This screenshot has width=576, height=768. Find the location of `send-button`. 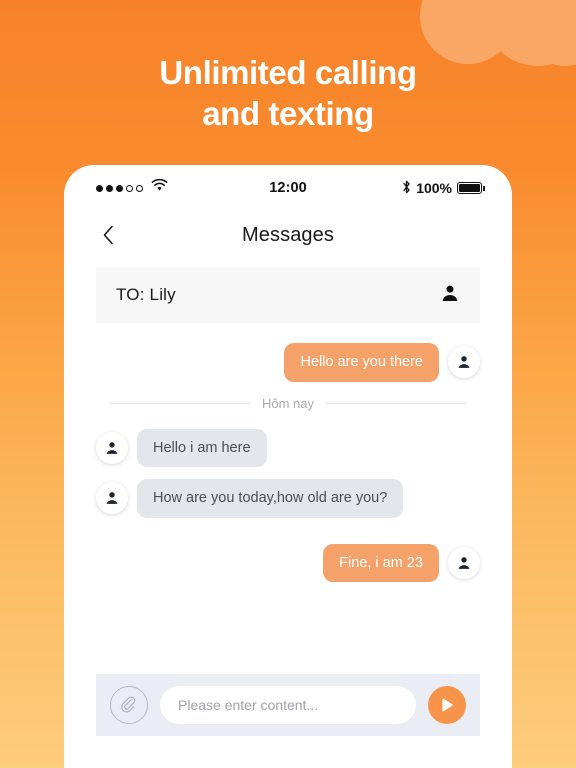

send-button is located at coordinates (447, 705).